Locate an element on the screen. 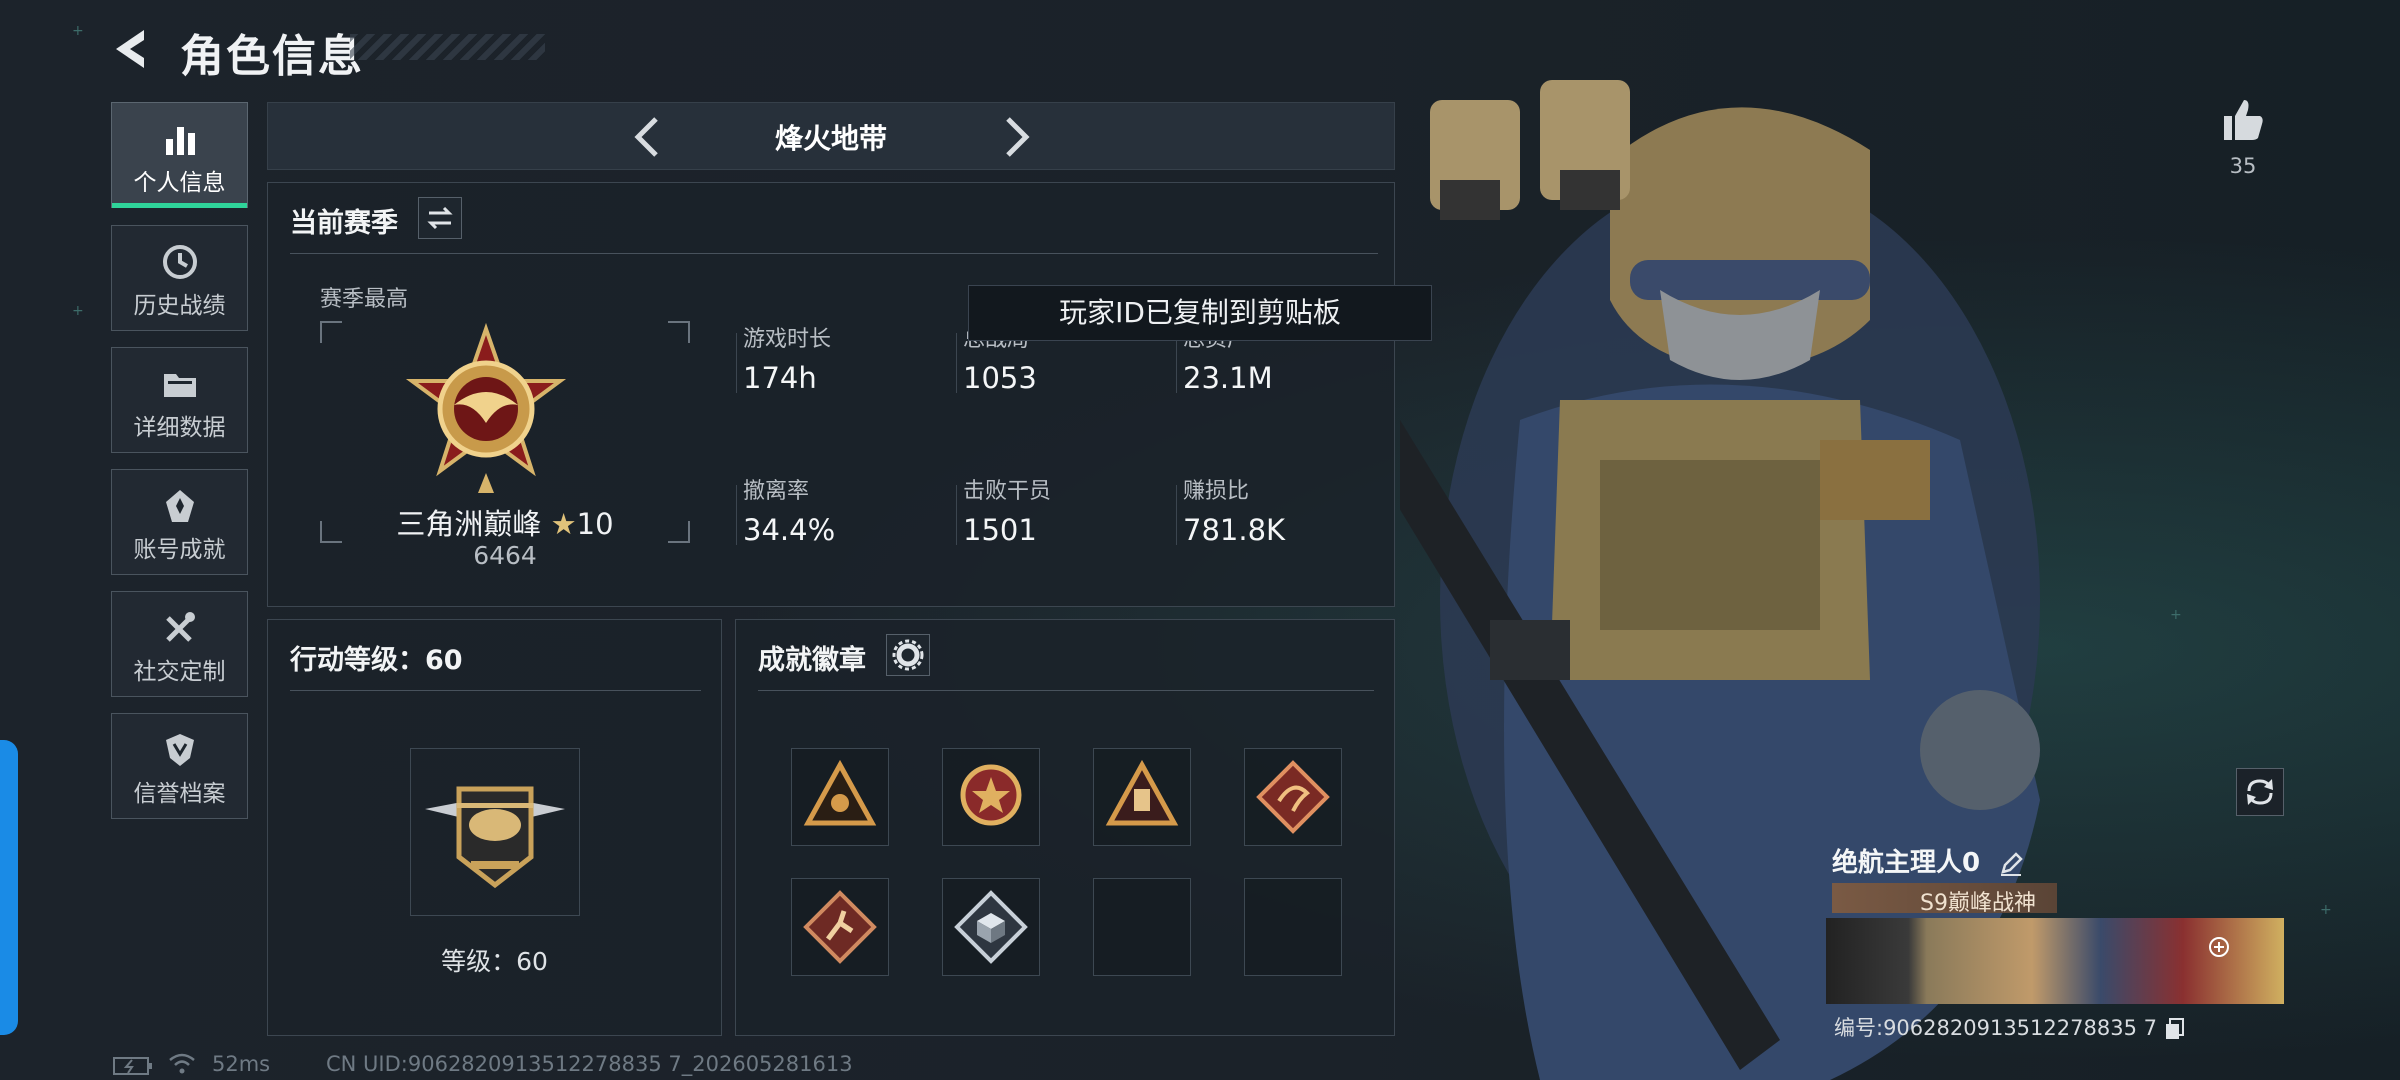  likes-count: 35 is located at coordinates (2243, 166).